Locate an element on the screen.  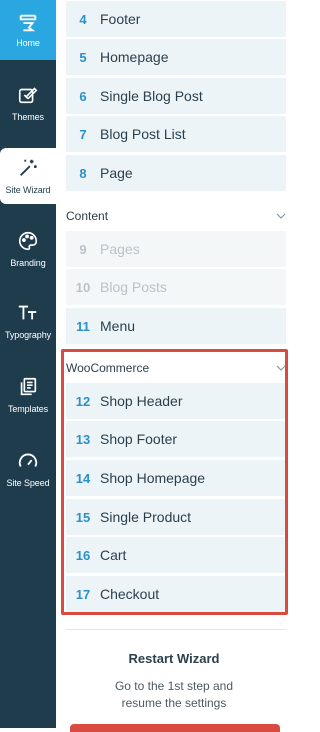
step-label: Page is located at coordinates (116, 173).